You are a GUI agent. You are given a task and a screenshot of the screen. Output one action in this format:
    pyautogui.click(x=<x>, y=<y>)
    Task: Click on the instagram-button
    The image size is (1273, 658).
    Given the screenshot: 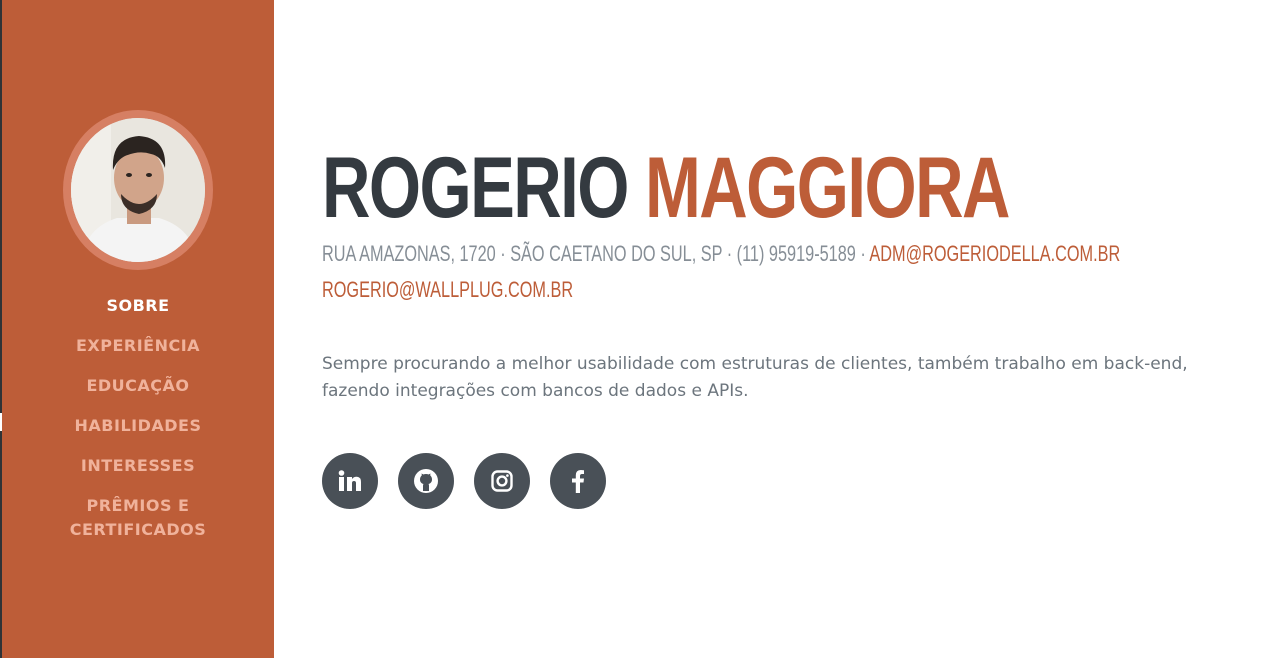 What is the action you would take?
    pyautogui.click(x=502, y=481)
    